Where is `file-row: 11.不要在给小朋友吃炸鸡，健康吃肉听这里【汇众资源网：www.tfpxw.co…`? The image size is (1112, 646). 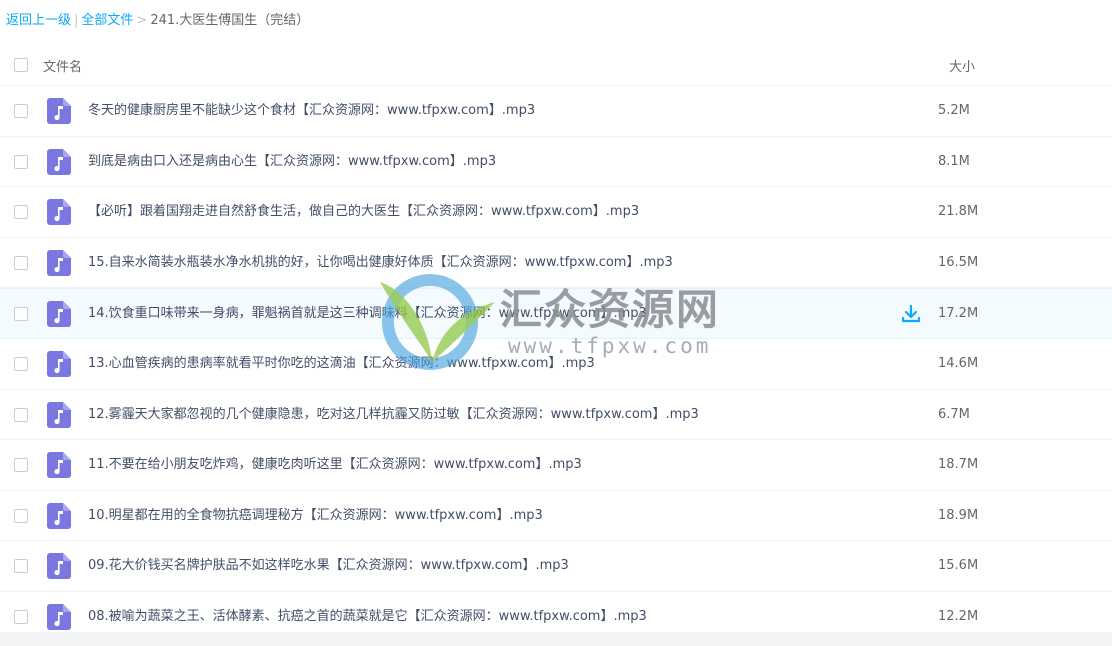 file-row: 11.不要在给小朋友吃炸鸡，健康吃肉听这里【汇众资源网：www.tfpxw.co… is located at coordinates (556, 465).